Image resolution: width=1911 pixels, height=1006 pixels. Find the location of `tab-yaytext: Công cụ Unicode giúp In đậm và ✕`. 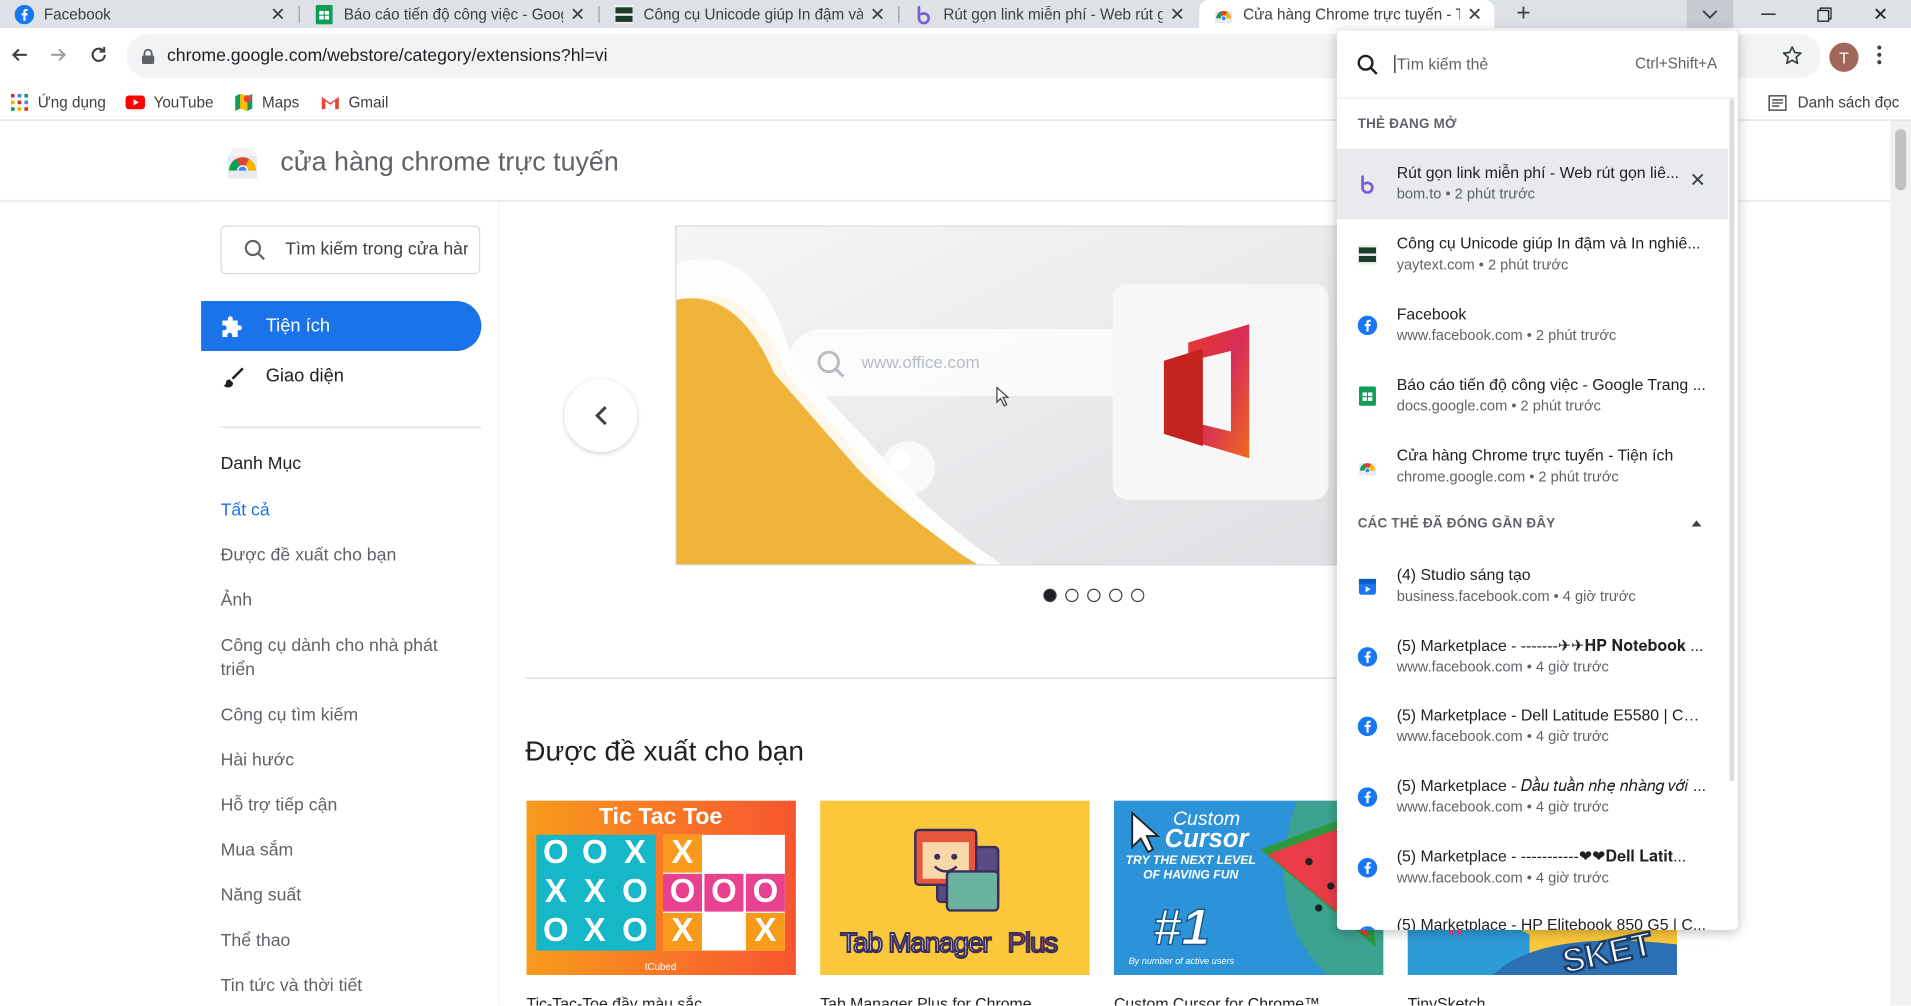

tab-yaytext: Công cụ Unicode giúp In đậm và ✕ is located at coordinates (748, 14).